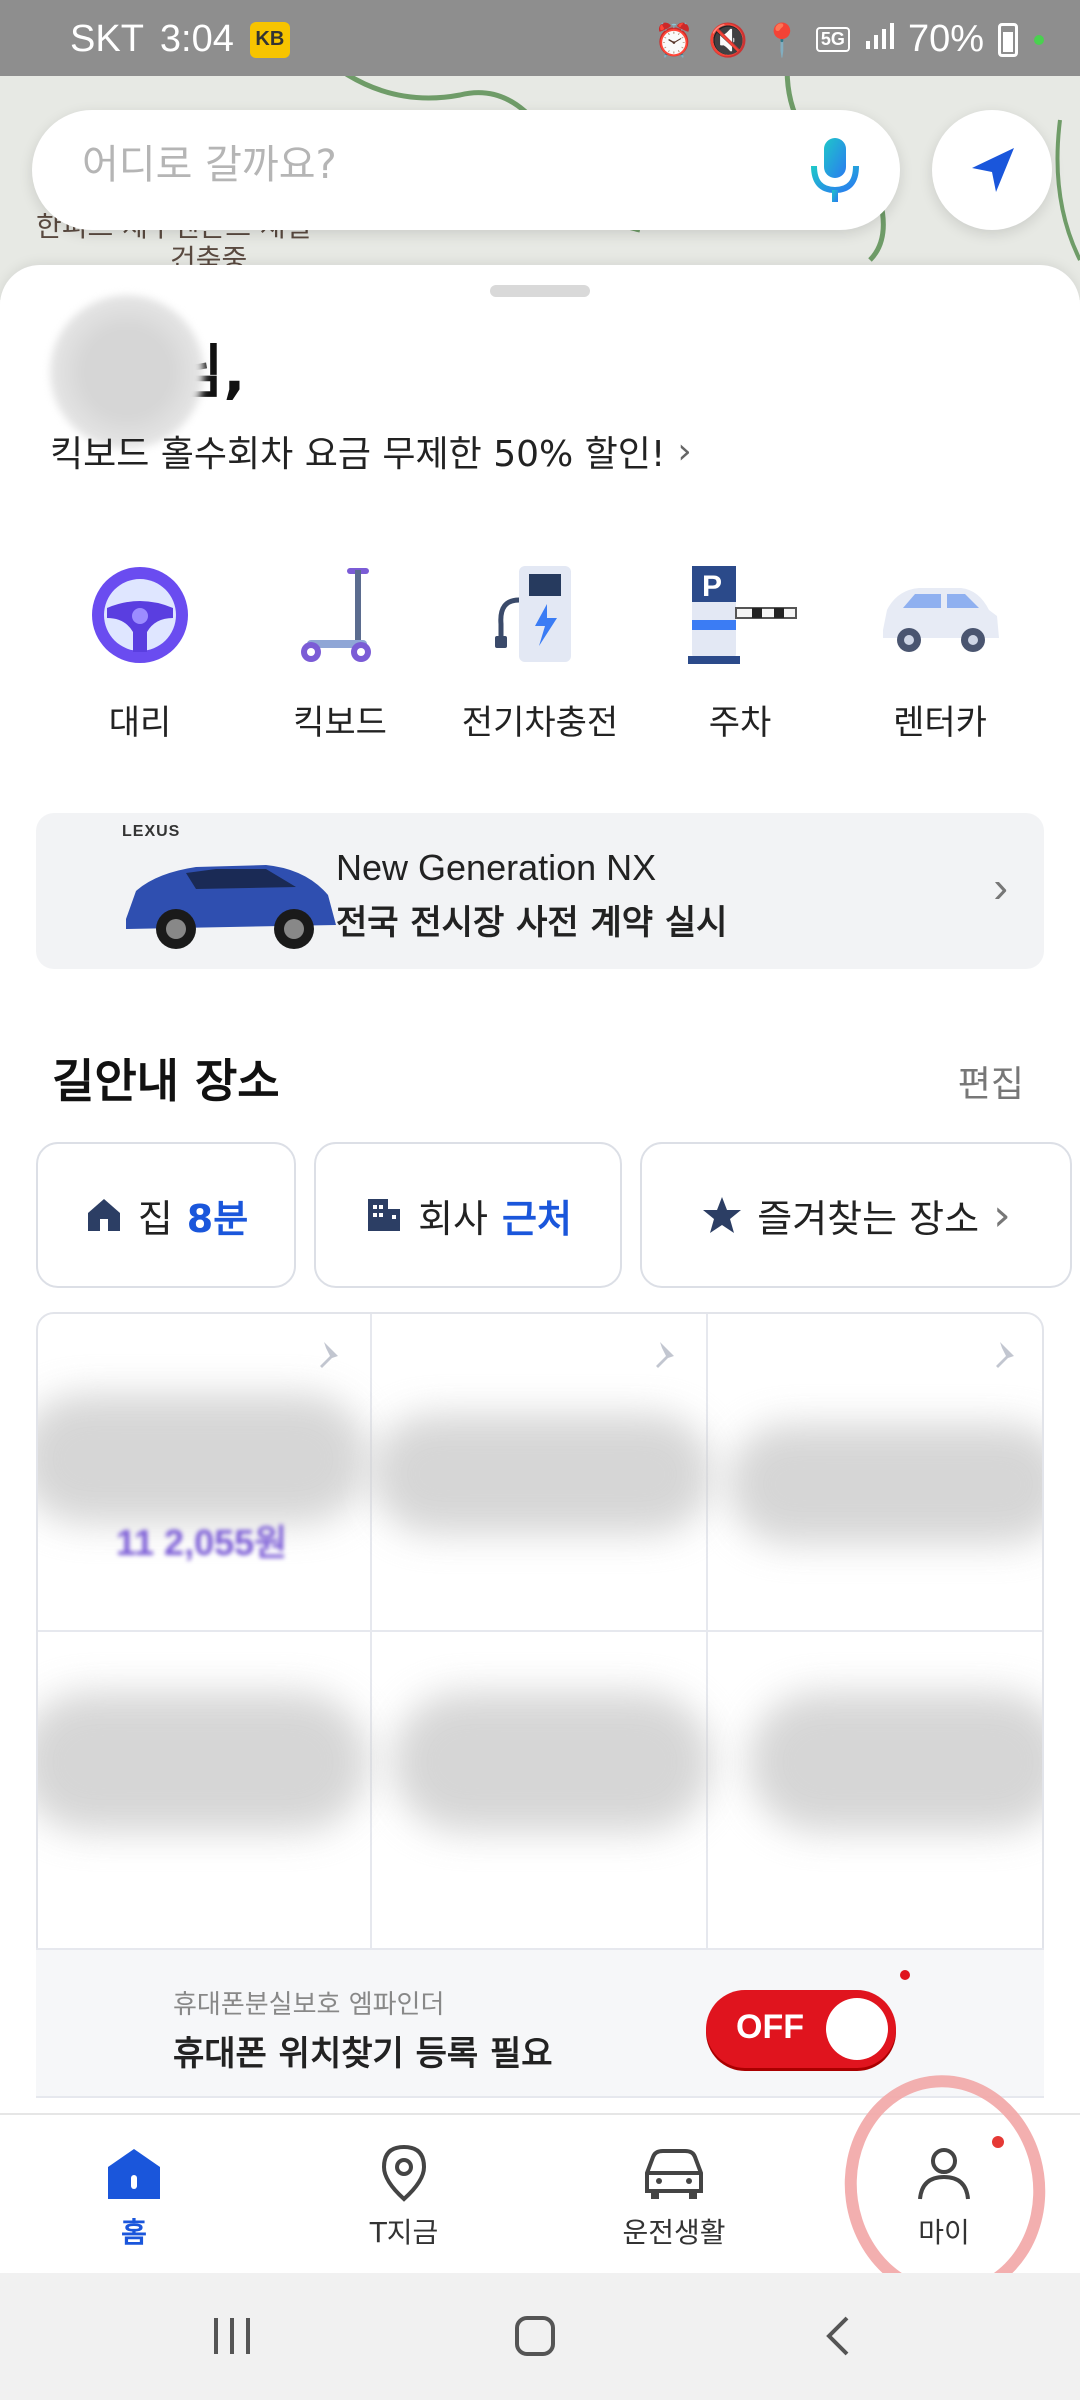  I want to click on svg-text: P, so click(712, 586).